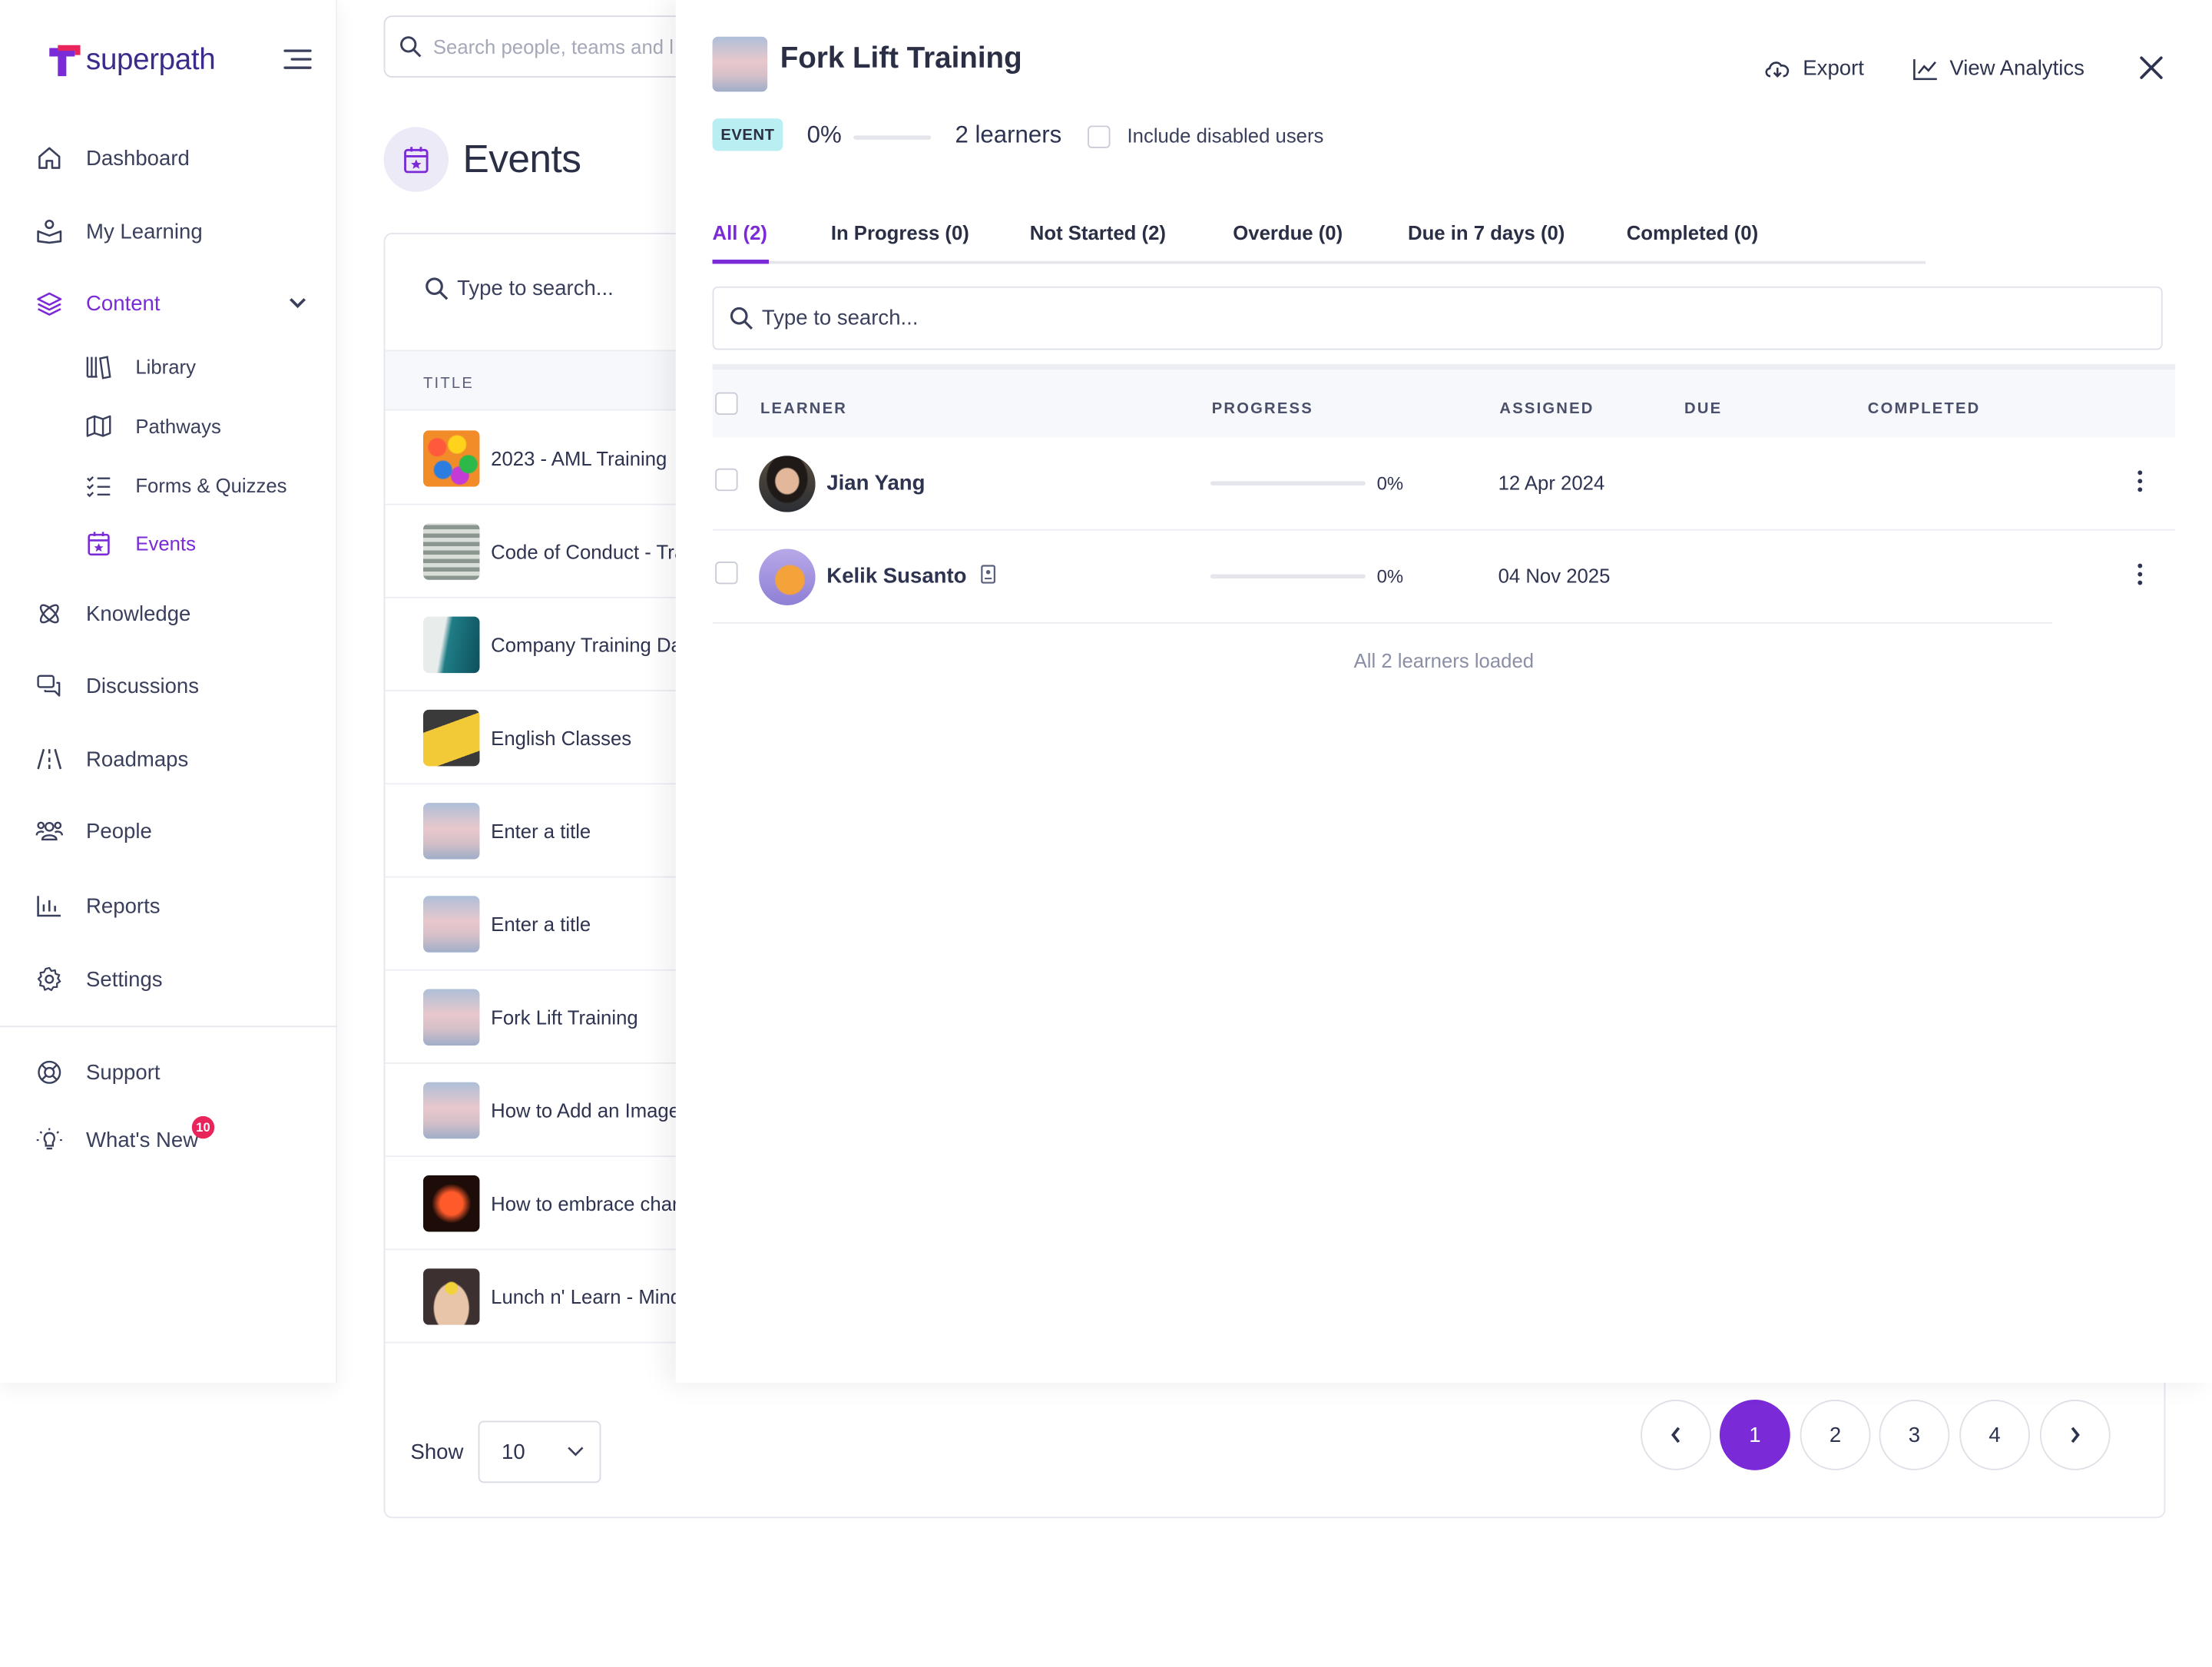 This screenshot has height=1667, width=2212. What do you see at coordinates (1009, 134) in the screenshot?
I see `learner-count: 2 learners` at bounding box center [1009, 134].